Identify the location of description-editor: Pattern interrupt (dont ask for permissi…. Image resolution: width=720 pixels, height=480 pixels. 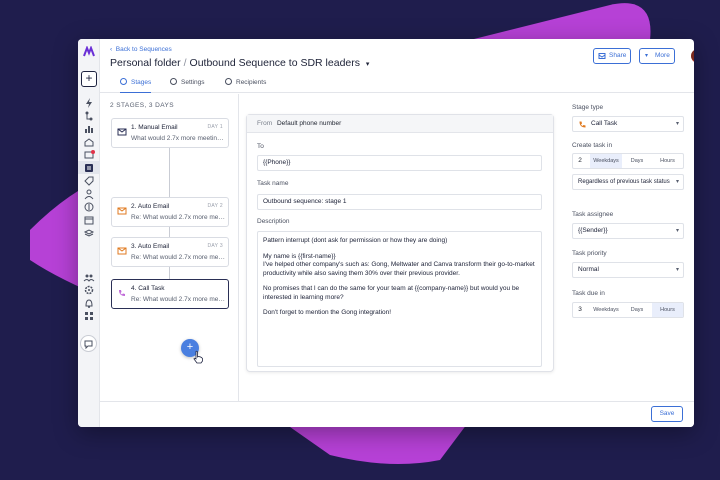
(399, 299).